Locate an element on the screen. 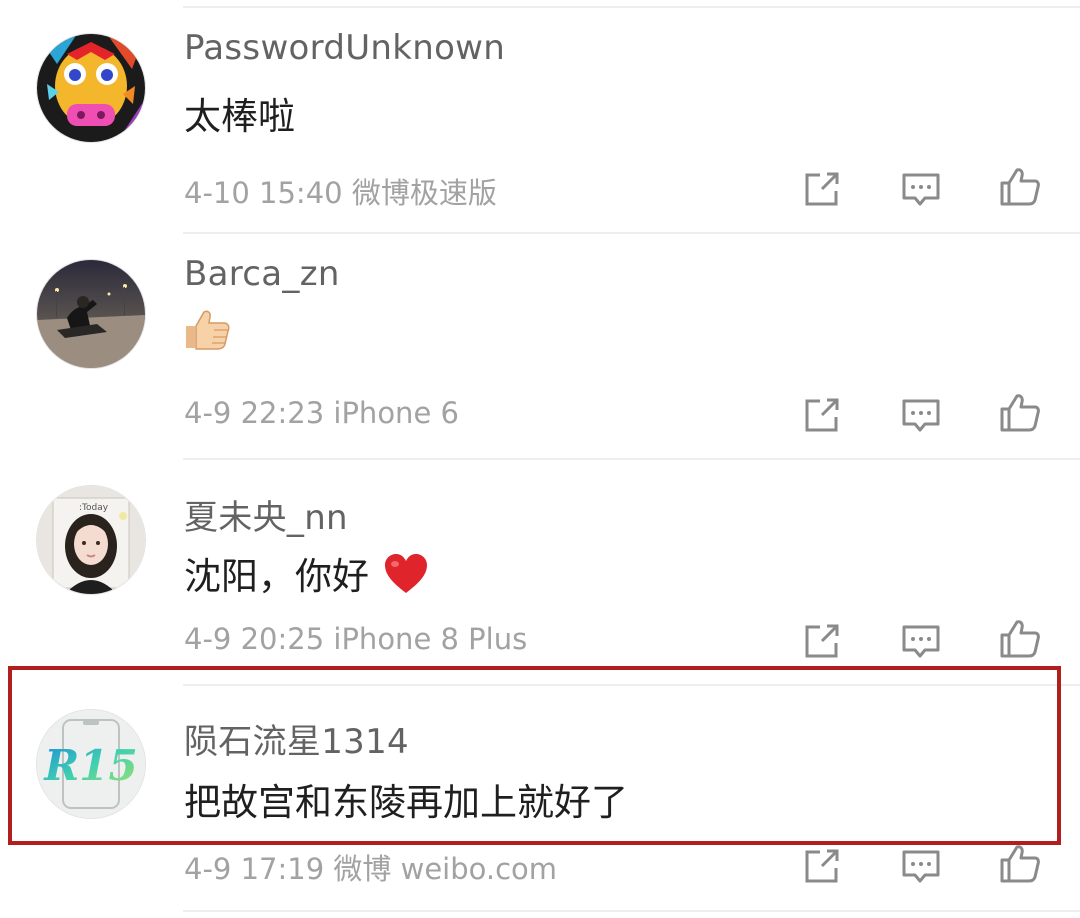 The image size is (1080, 918). comment-text is located at coordinates (208, 333).